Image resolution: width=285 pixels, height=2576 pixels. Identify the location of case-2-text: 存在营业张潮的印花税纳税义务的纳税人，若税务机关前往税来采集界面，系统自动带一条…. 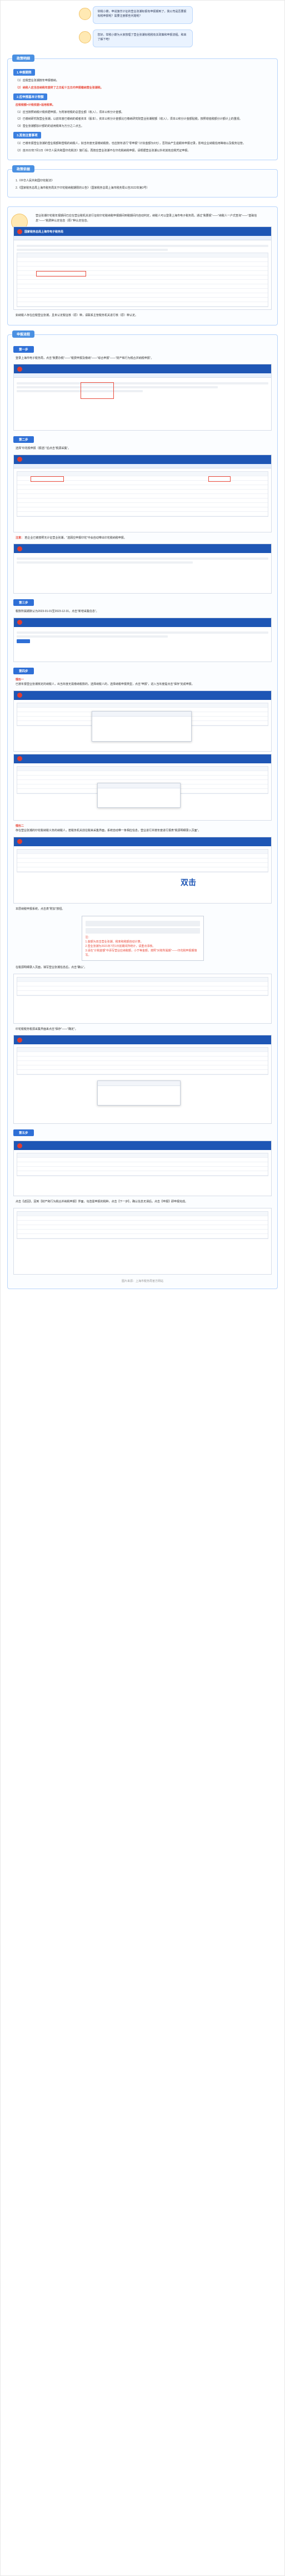
(109, 830).